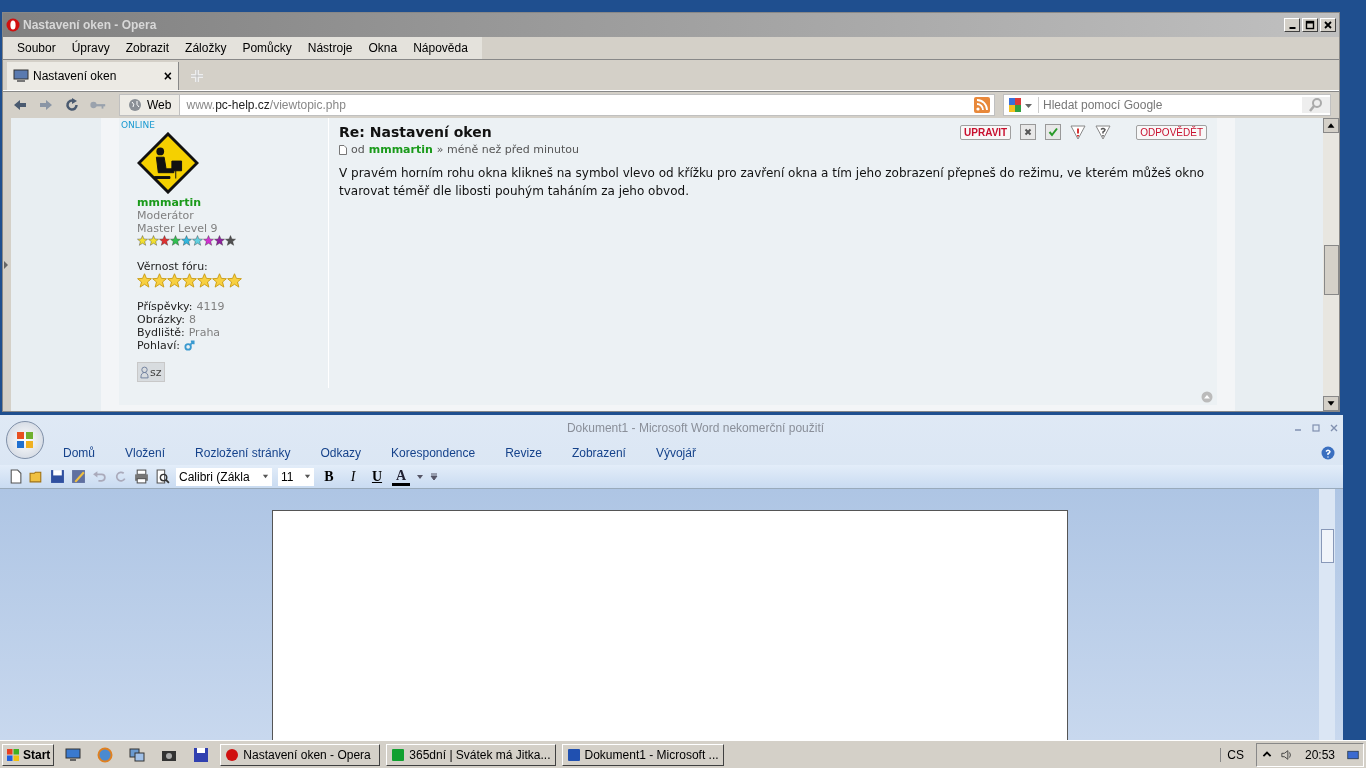 Image resolution: width=1366 pixels, height=768 pixels. I want to click on computer-icon, so click(21, 76).